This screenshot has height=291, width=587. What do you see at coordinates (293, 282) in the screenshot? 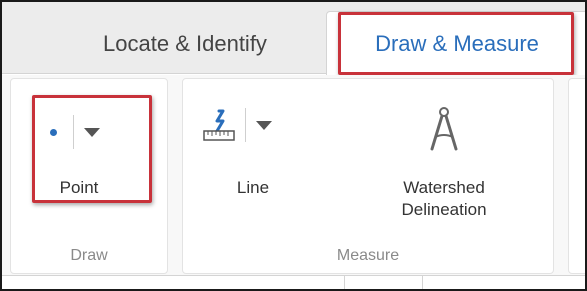
I see `bottom-strip` at bounding box center [293, 282].